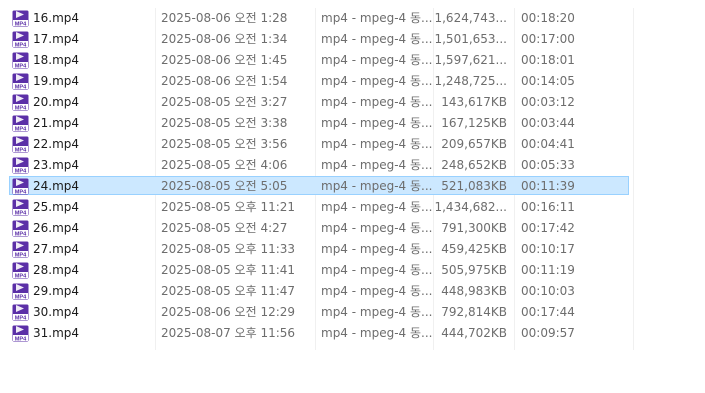 This screenshot has width=705, height=393. What do you see at coordinates (474, 165) in the screenshot?
I see `file-size: 248,652KB` at bounding box center [474, 165].